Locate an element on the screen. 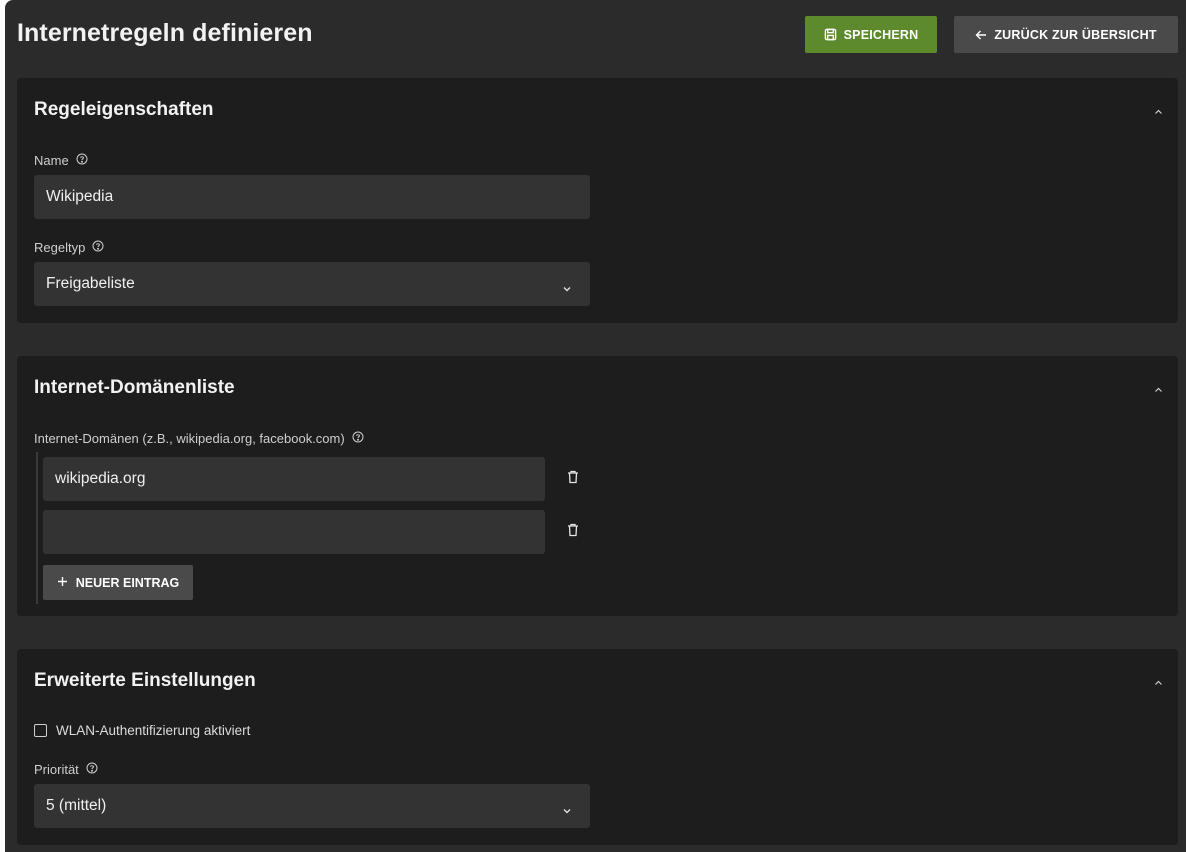  rule-type-label: Regeltyp is located at coordinates (69, 247).